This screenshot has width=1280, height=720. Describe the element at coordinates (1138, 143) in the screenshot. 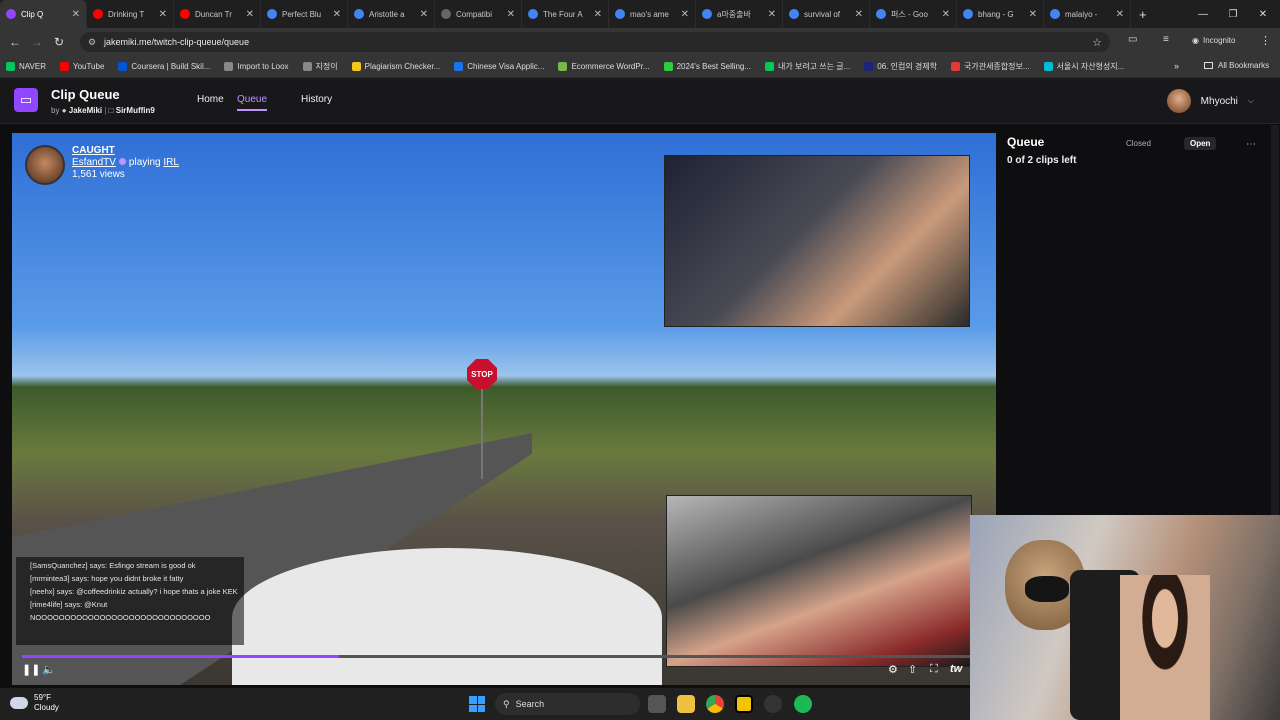

I see `queue-closed-button: Closed` at that location.